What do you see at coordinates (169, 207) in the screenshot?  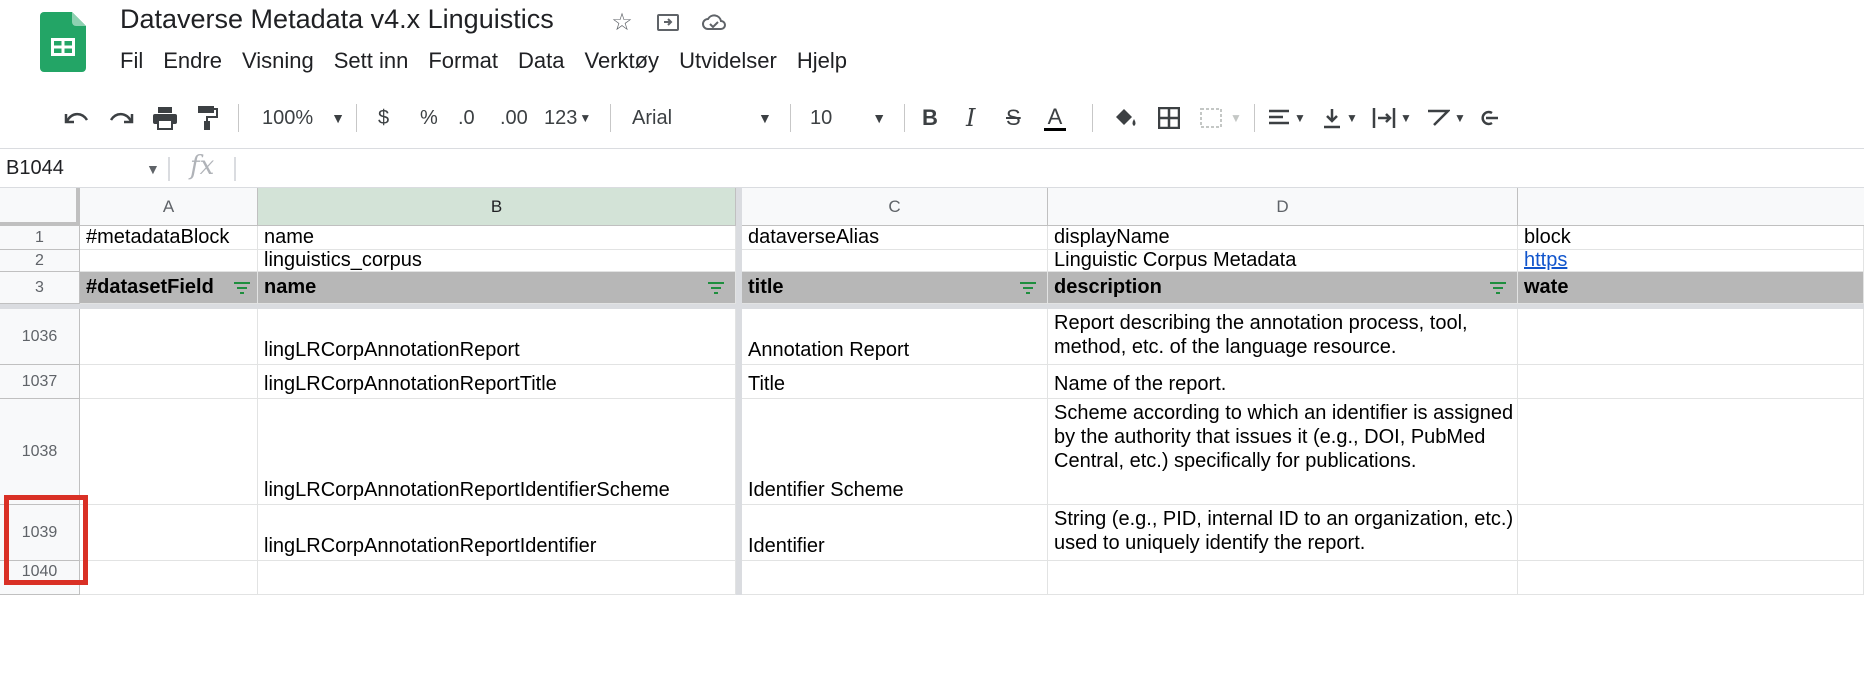 I see `column-header-a: A` at bounding box center [169, 207].